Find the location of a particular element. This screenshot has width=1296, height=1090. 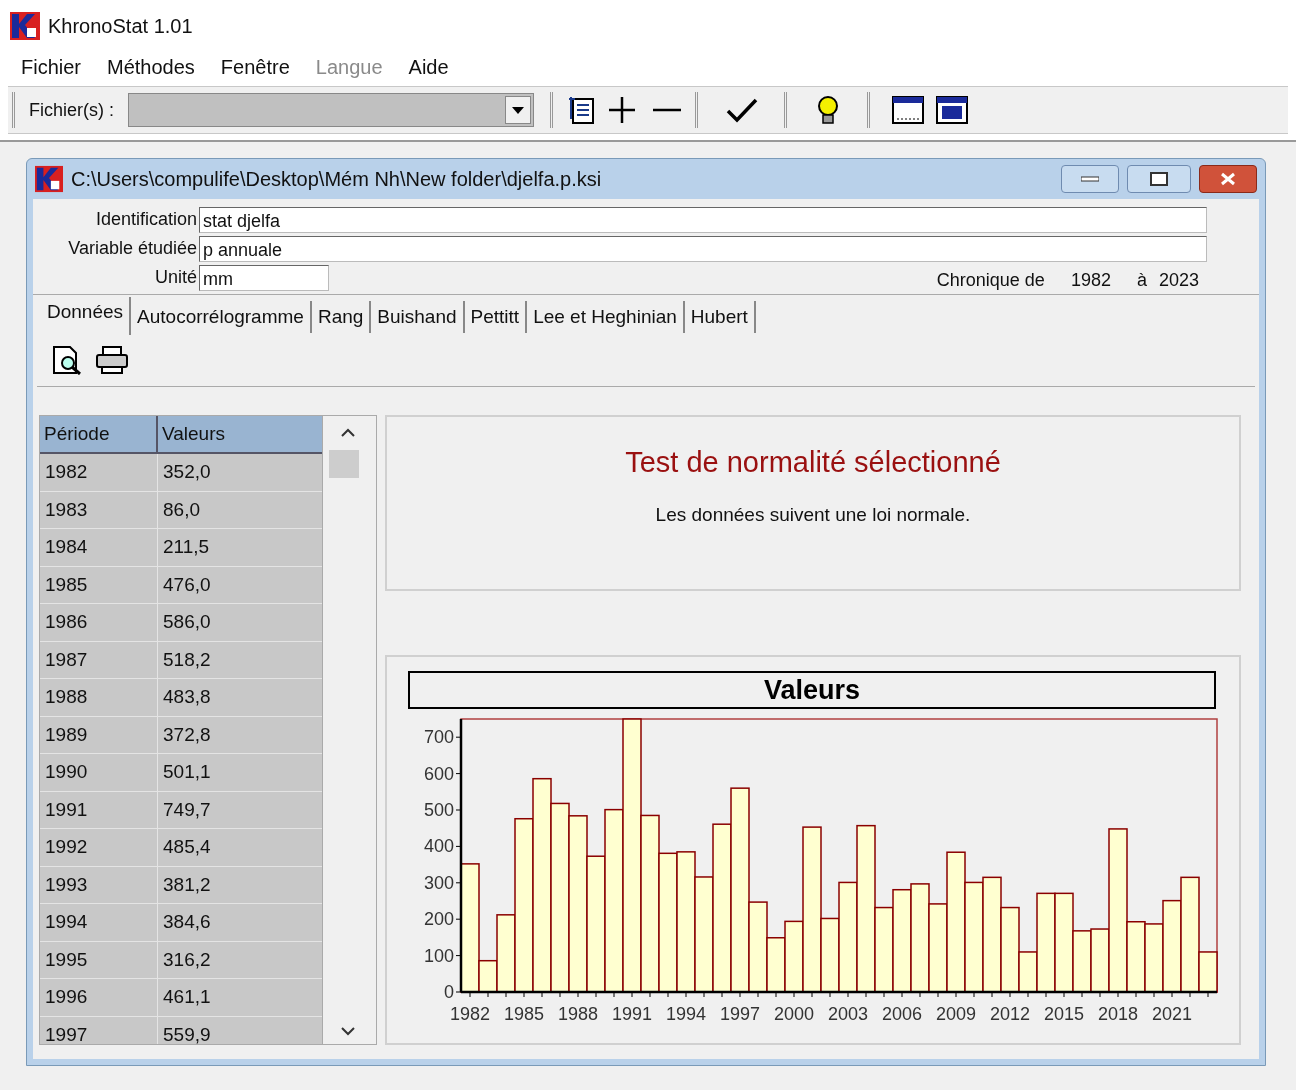

table-cell-text: 316,2 is located at coordinates (187, 959).